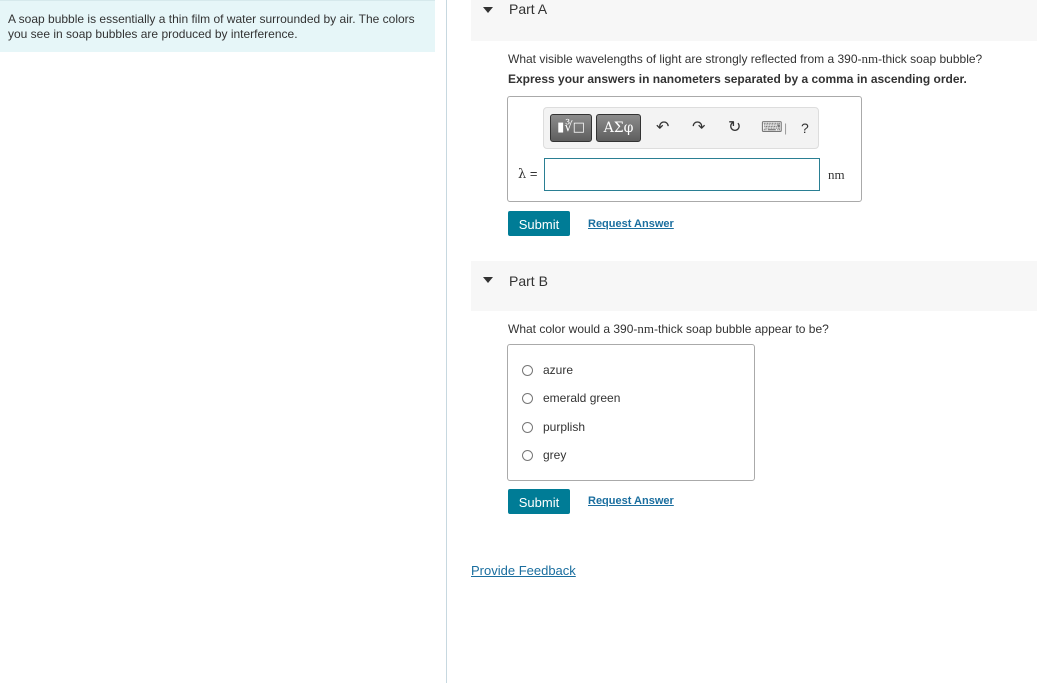  I want to click on choice-purplish: purplish, so click(553, 427).